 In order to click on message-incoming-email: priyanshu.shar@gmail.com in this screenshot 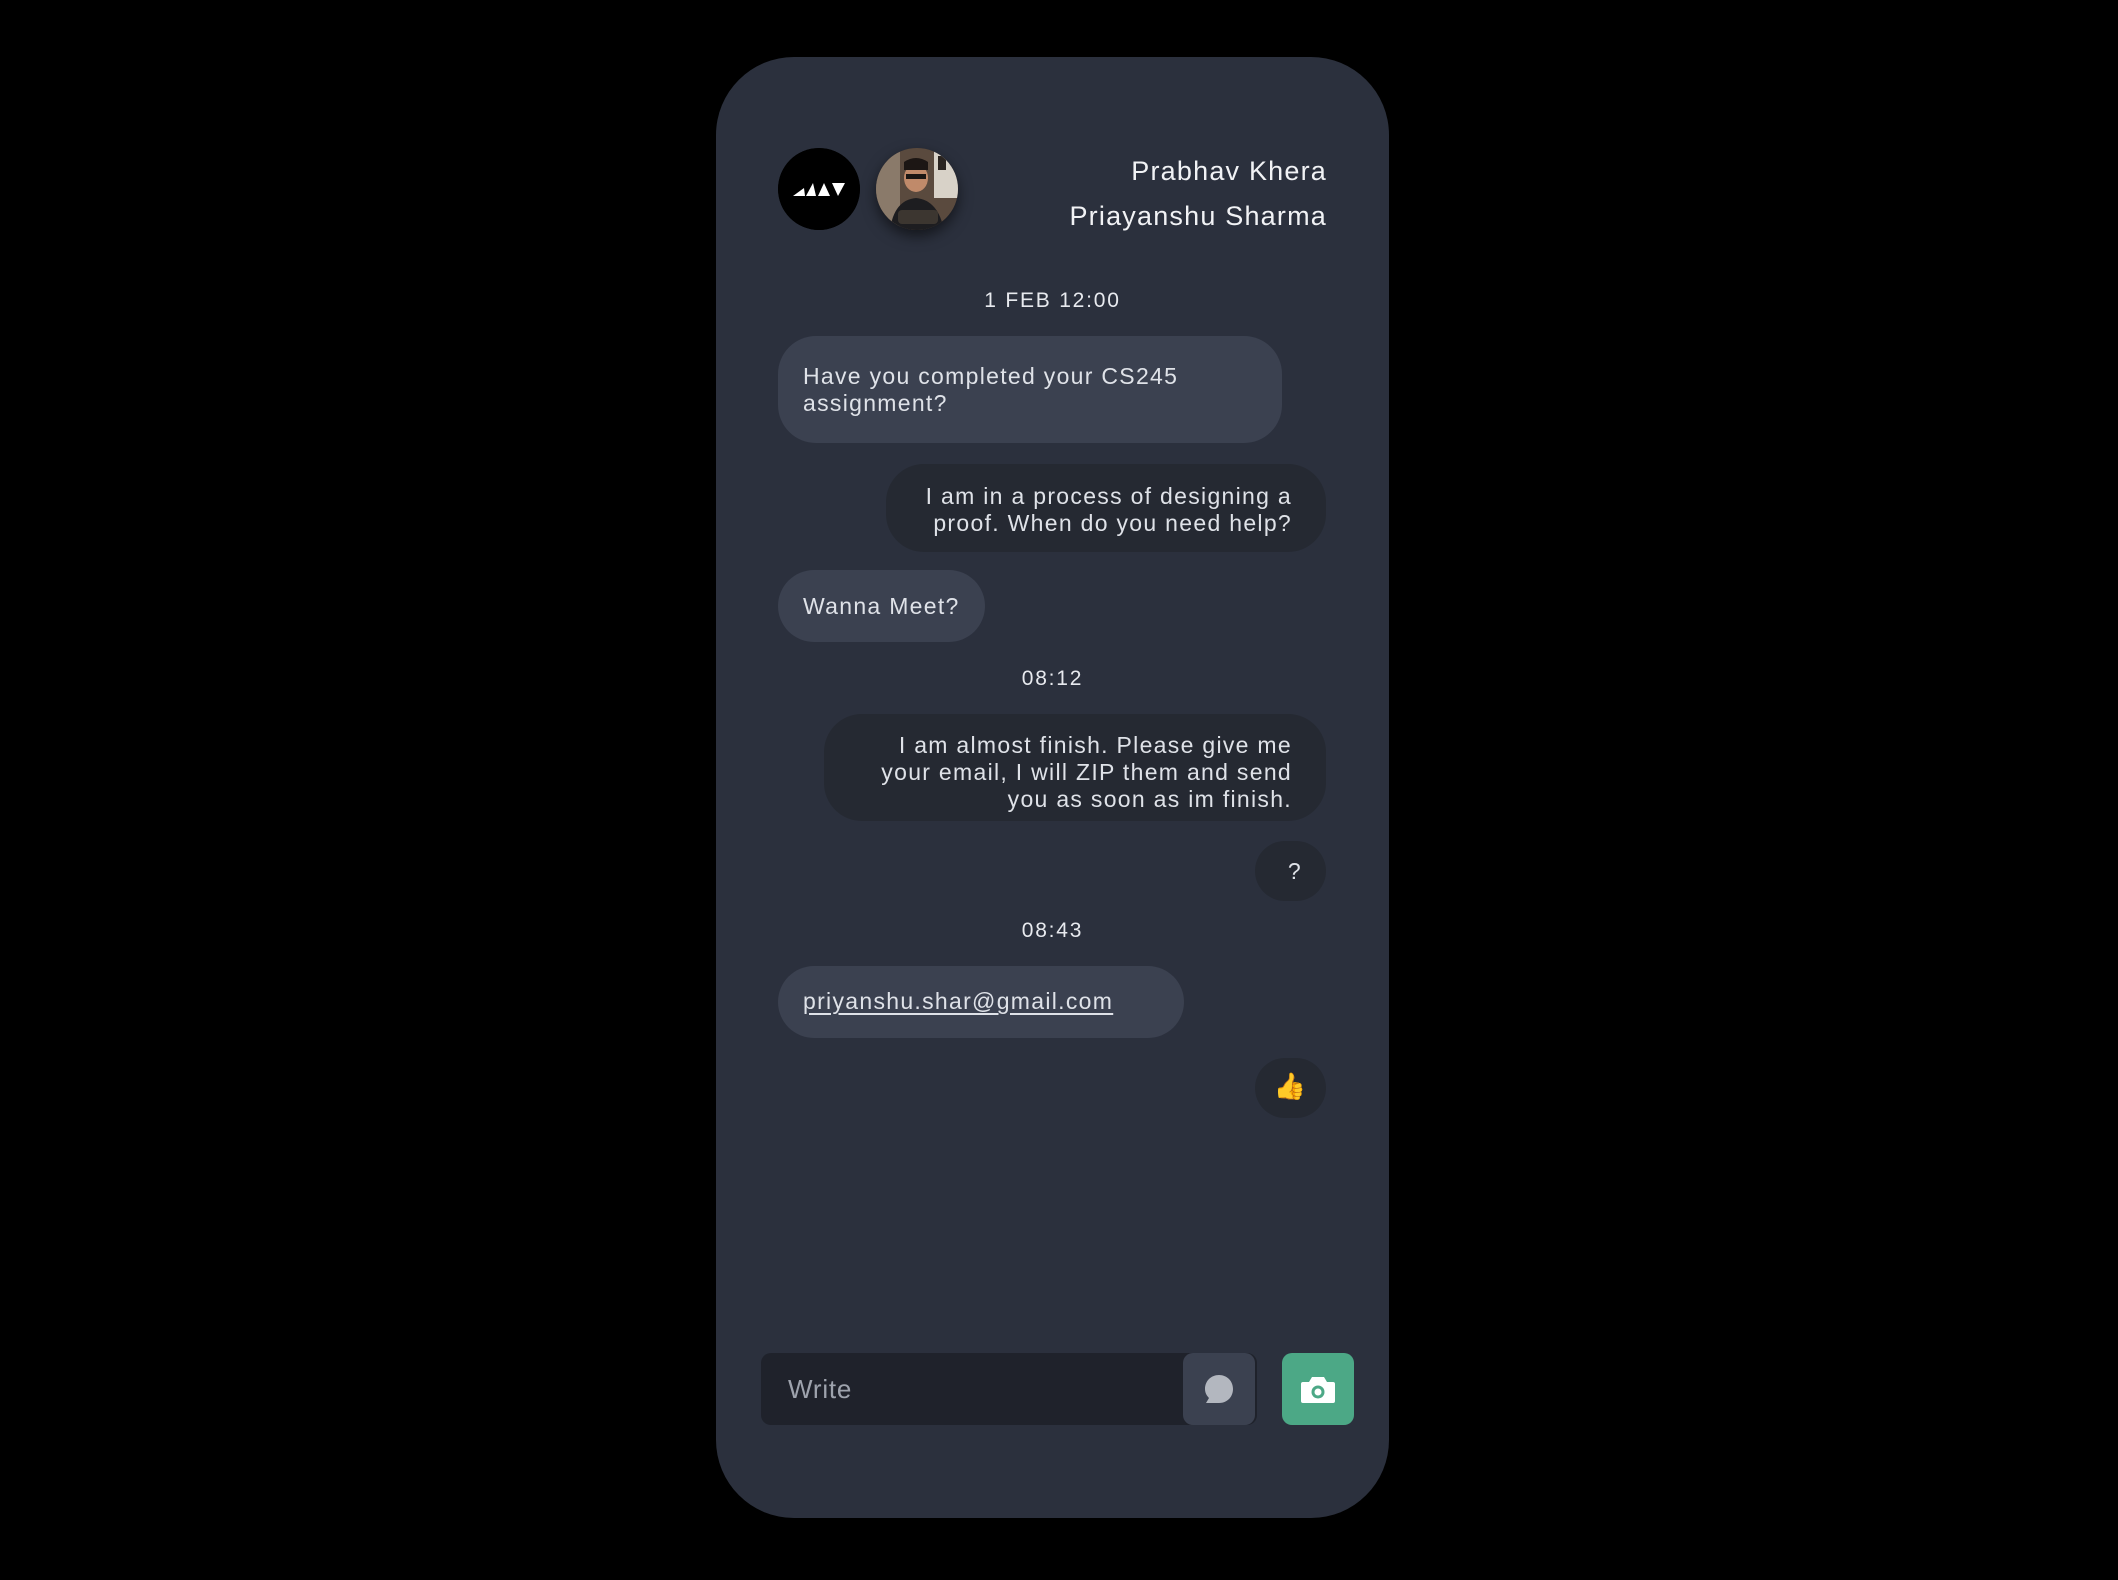, I will do `click(981, 1002)`.